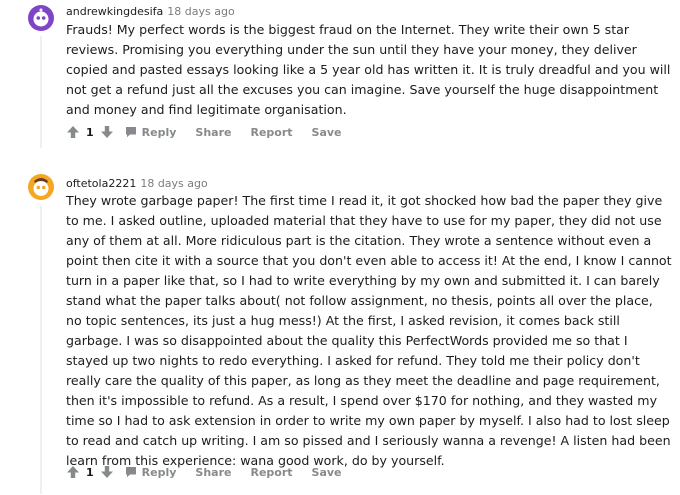 The height and width of the screenshot is (495, 680). I want to click on username: andrewkingdesifa, so click(114, 11).